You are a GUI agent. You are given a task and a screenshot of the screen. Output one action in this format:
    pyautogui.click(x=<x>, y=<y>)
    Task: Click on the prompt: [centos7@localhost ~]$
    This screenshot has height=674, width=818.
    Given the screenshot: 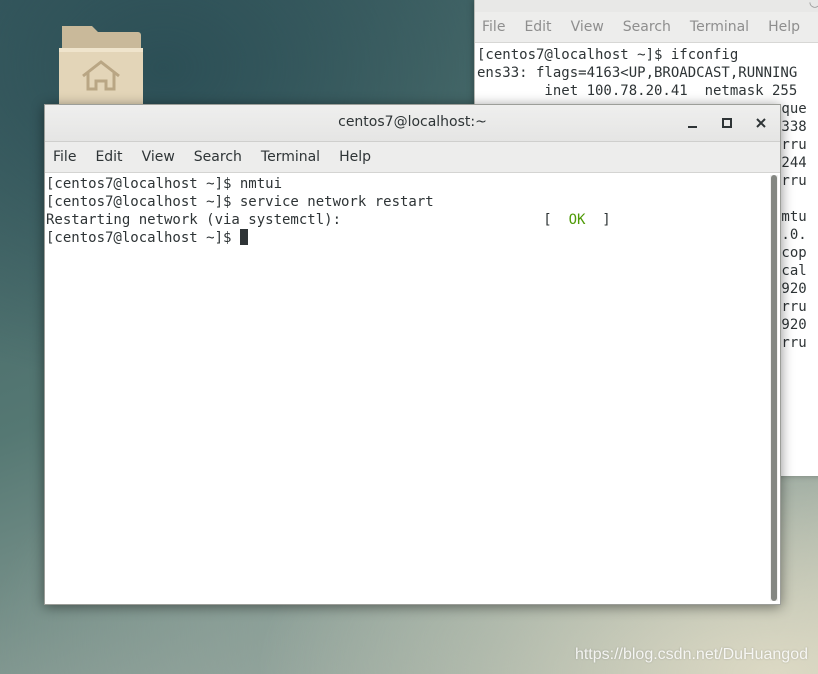 What is the action you would take?
    pyautogui.click(x=143, y=238)
    